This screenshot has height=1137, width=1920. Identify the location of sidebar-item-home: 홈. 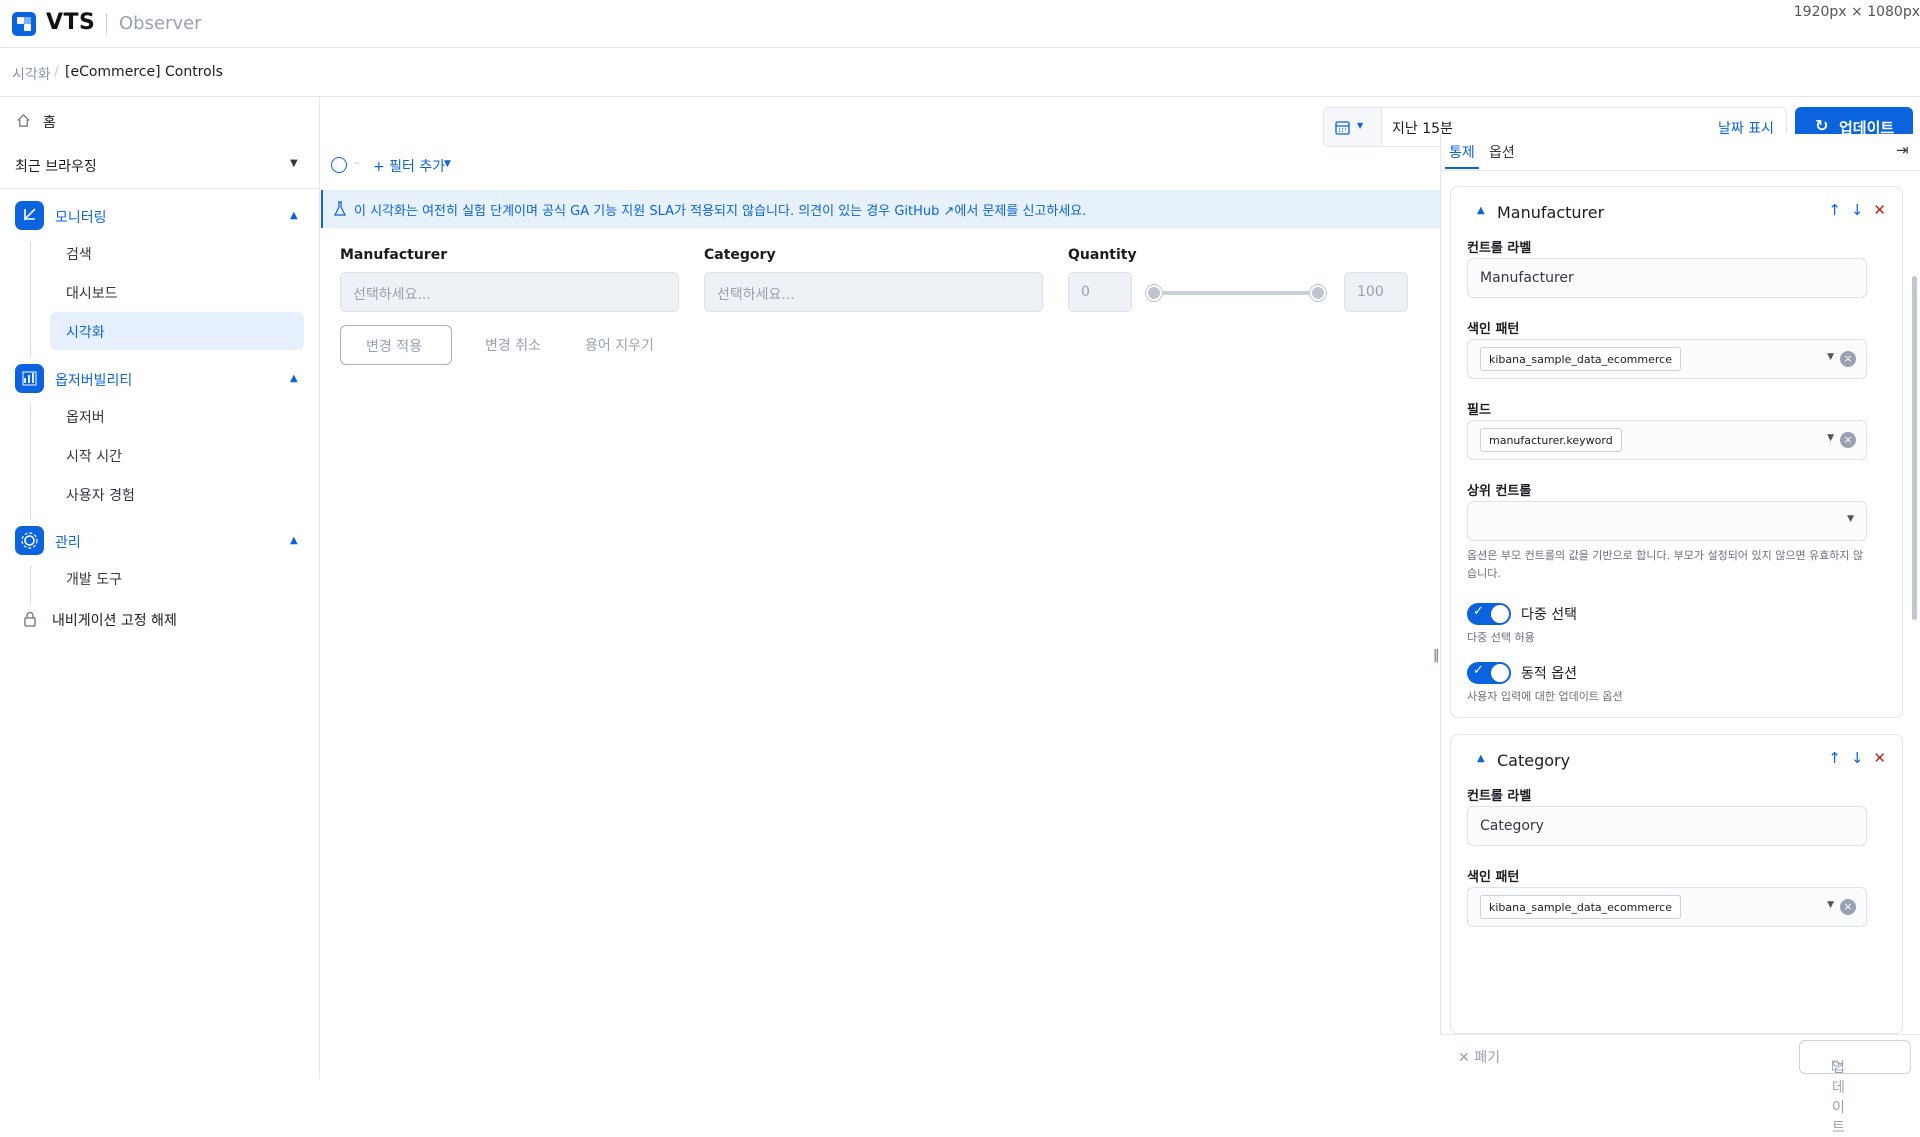
(160, 121).